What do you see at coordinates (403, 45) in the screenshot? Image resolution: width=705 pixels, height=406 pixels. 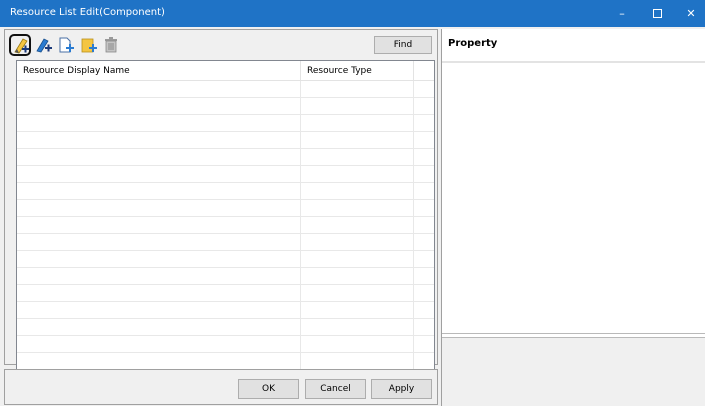 I see `find-button: Find` at bounding box center [403, 45].